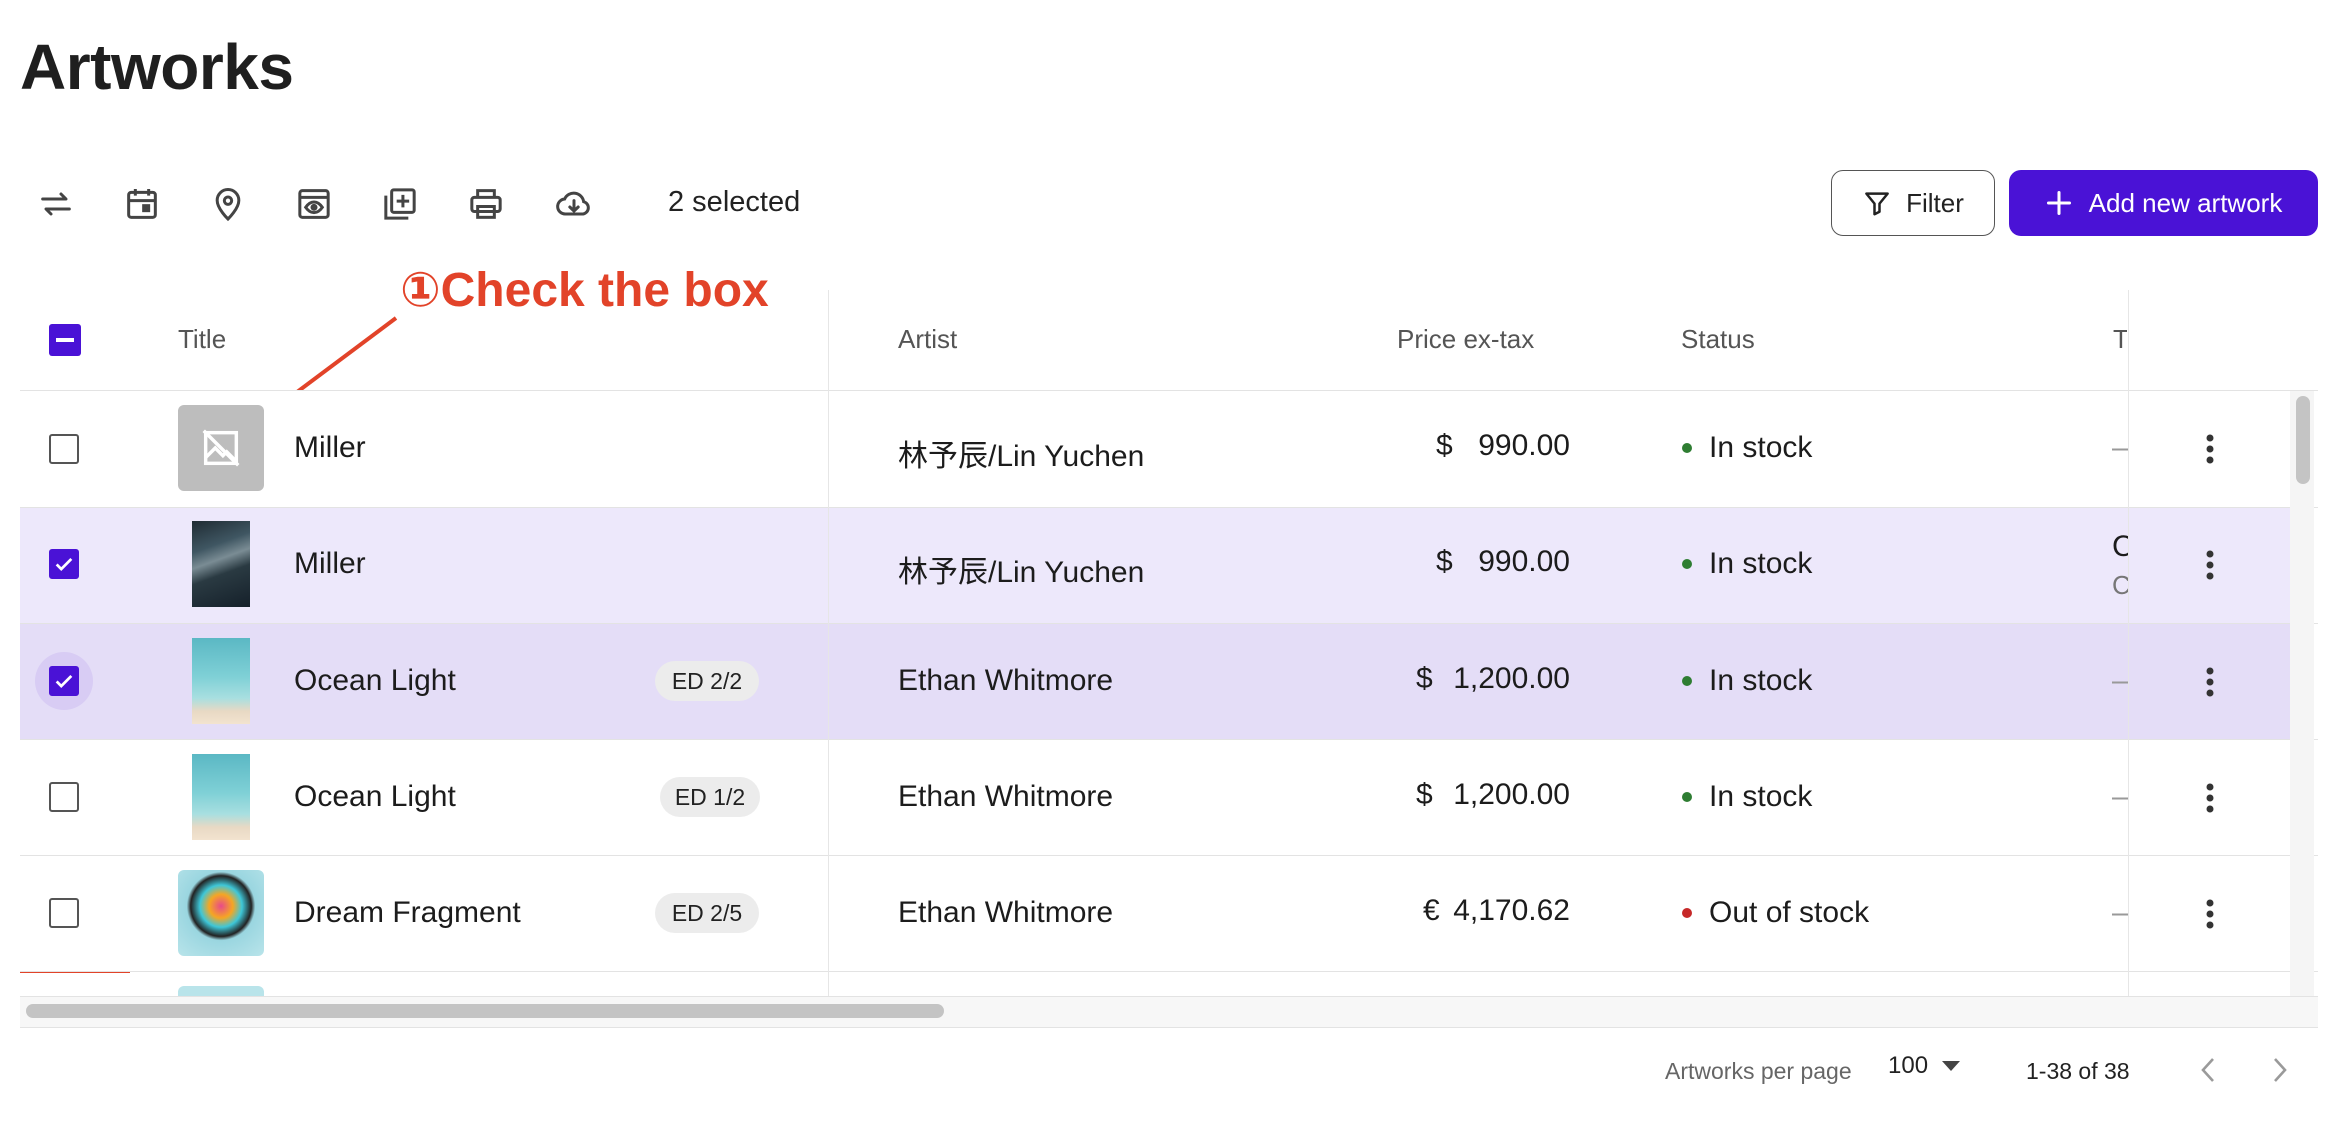 The height and width of the screenshot is (1128, 2340). I want to click on previous-page-button, so click(2208, 1070).